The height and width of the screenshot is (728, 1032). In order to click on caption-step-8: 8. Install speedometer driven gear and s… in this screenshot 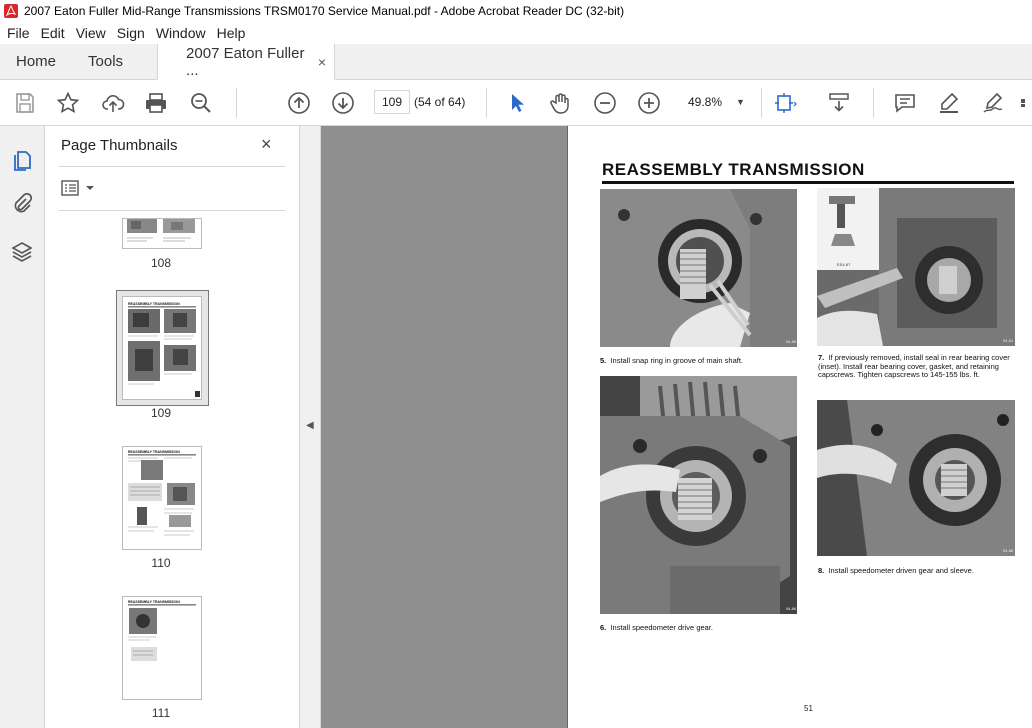, I will do `click(896, 570)`.